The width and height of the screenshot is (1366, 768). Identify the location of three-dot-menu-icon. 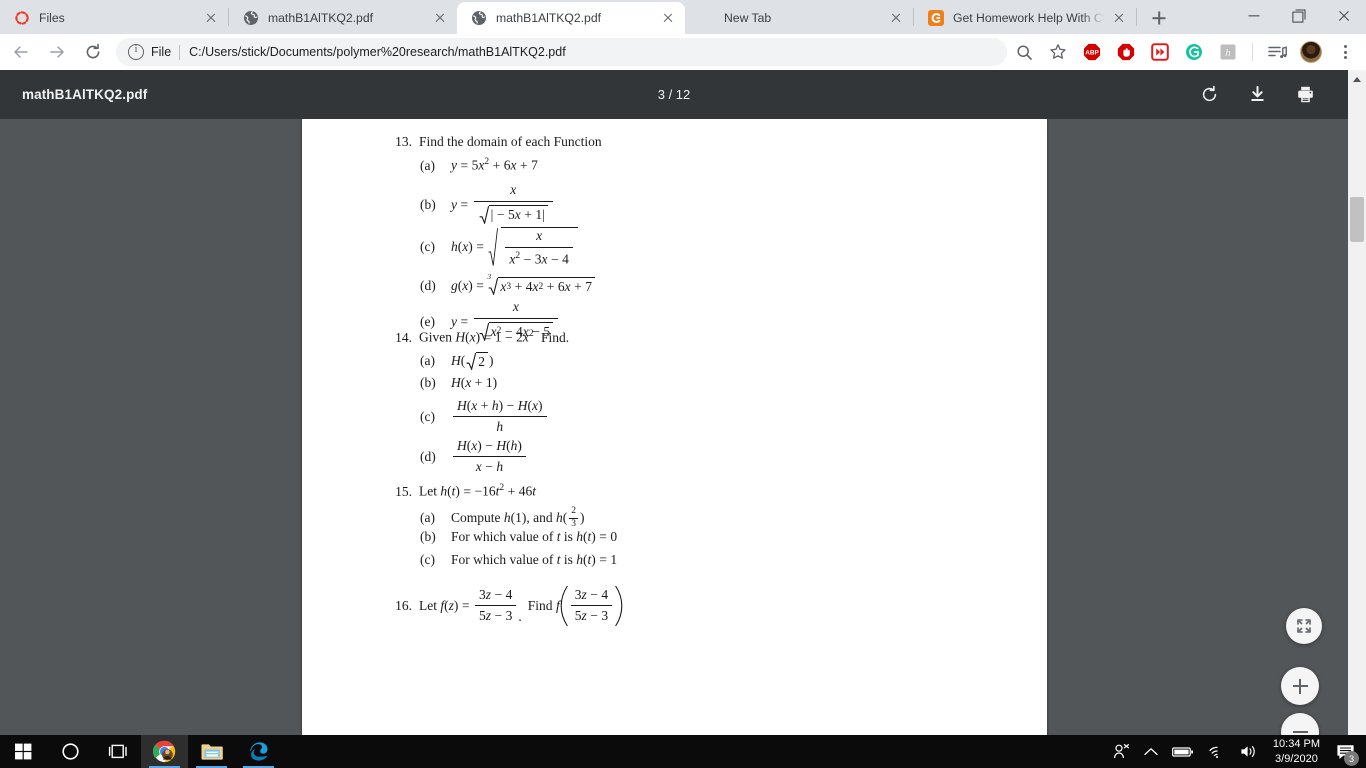
(1345, 52).